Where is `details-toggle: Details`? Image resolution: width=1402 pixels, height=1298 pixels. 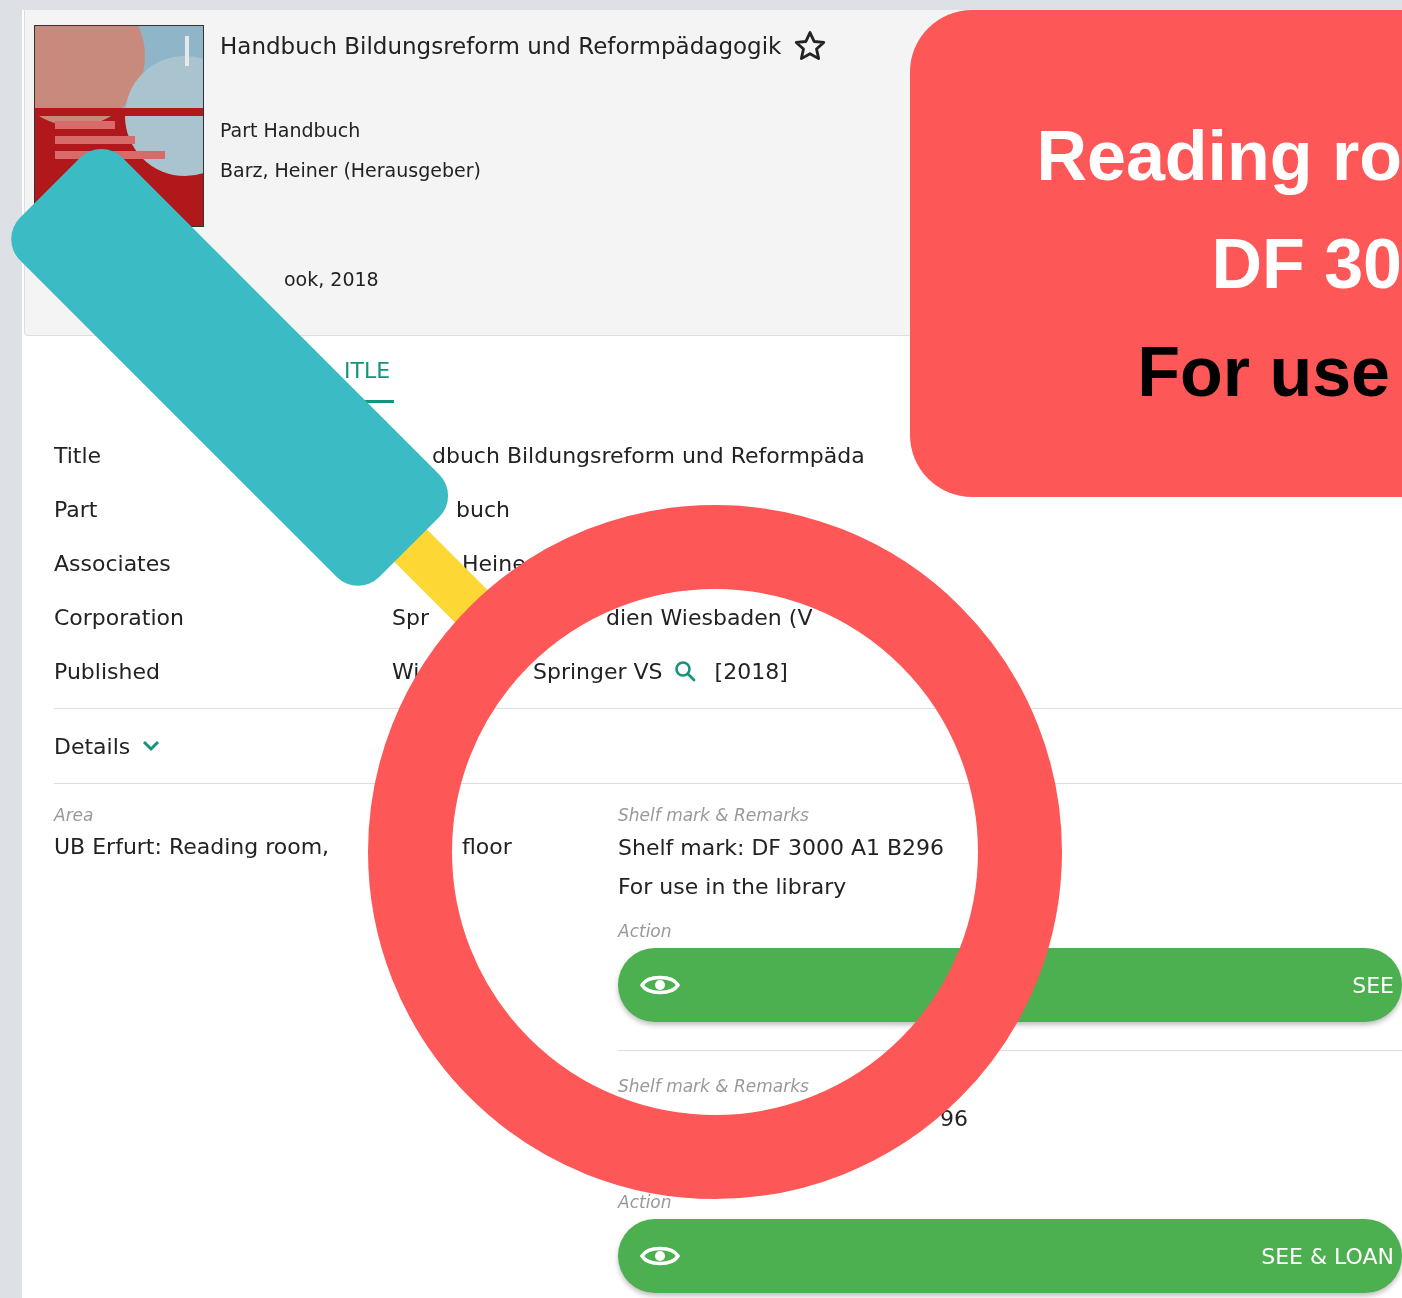
details-toggle: Details is located at coordinates (108, 746).